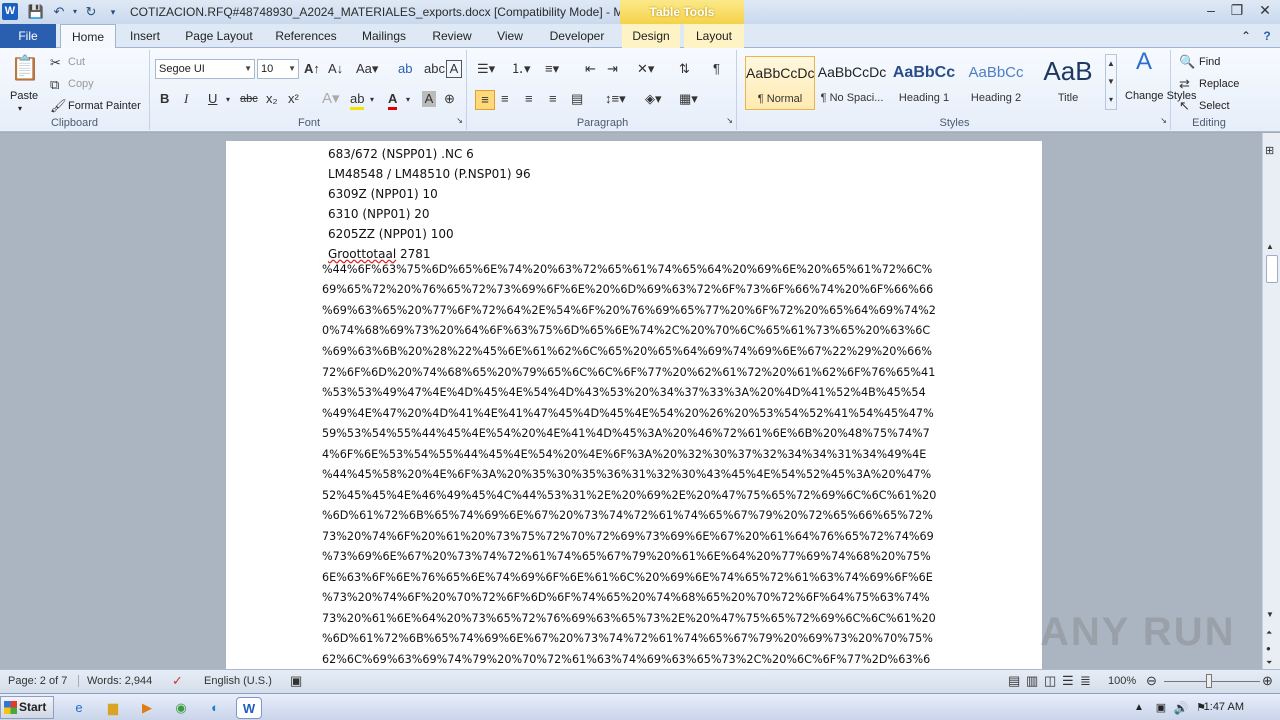 Image resolution: width=1280 pixels, height=720 pixels. What do you see at coordinates (1270, 615) in the screenshot?
I see `scroll-down-icon: ▼` at bounding box center [1270, 615].